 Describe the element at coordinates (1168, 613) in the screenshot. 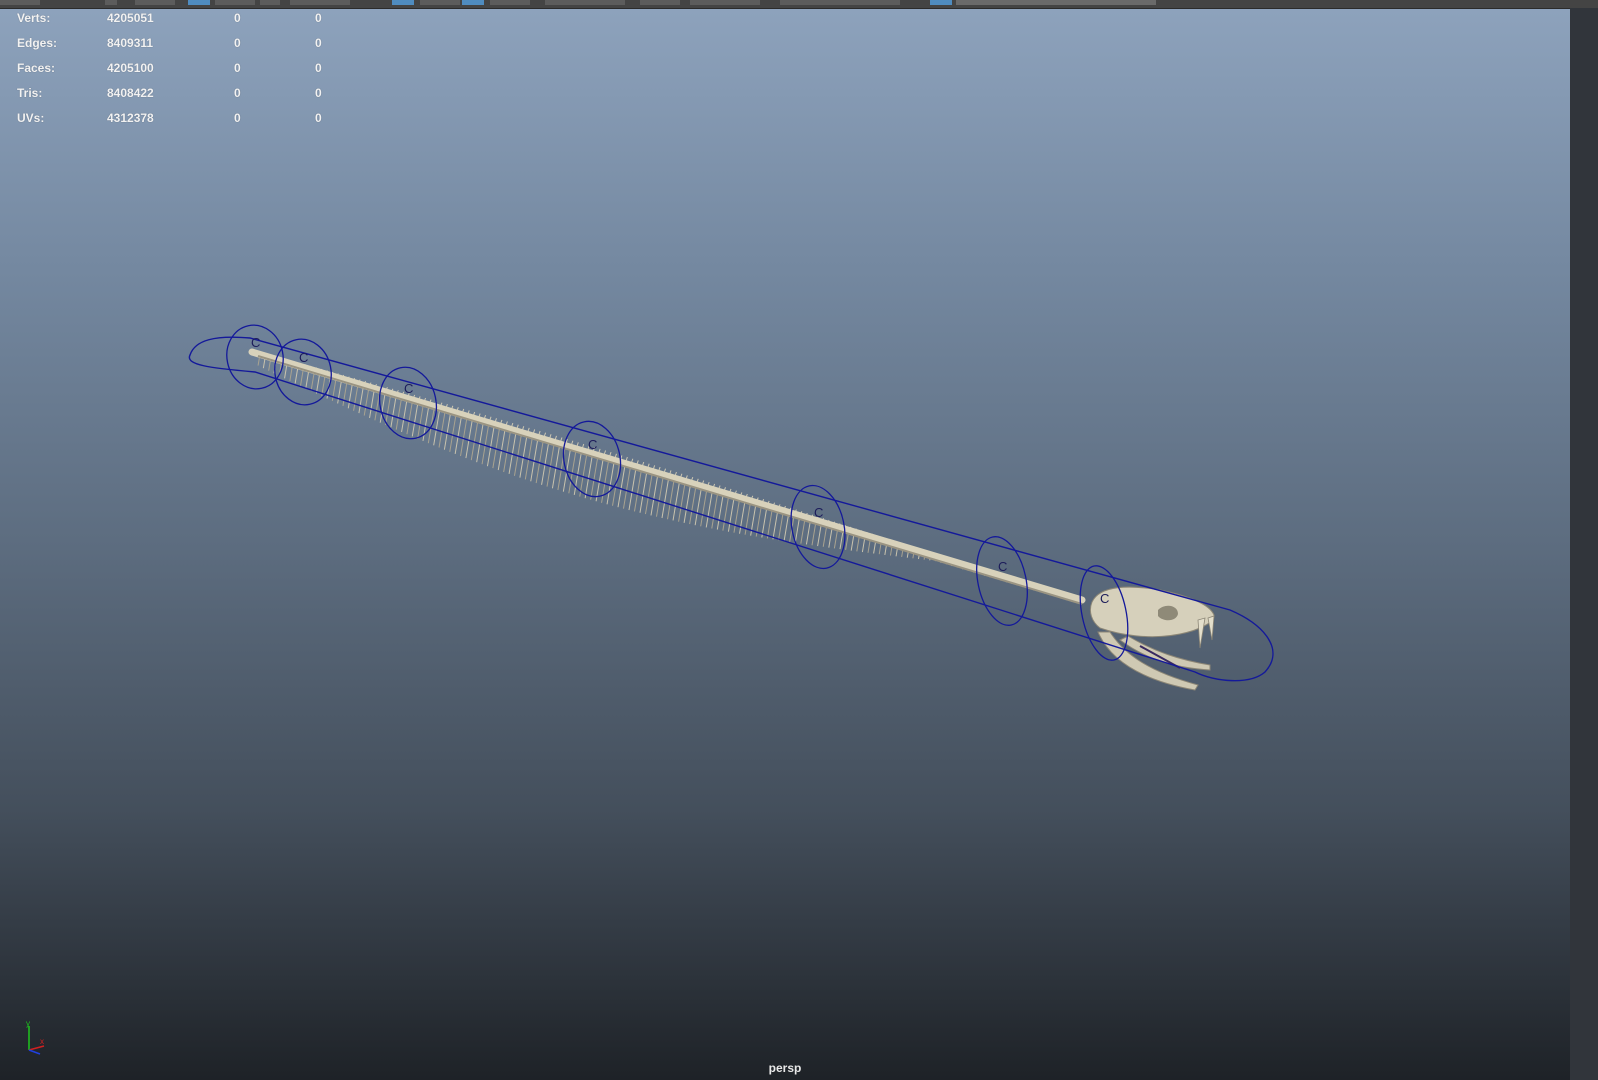

I see `skull-eye-socket` at that location.